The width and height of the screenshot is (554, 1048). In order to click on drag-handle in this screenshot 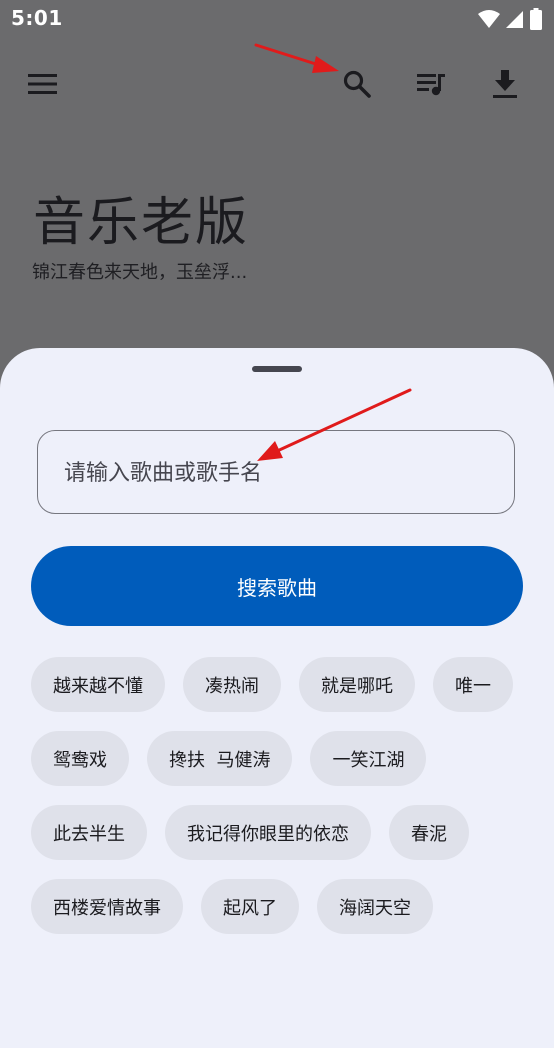, I will do `click(277, 369)`.